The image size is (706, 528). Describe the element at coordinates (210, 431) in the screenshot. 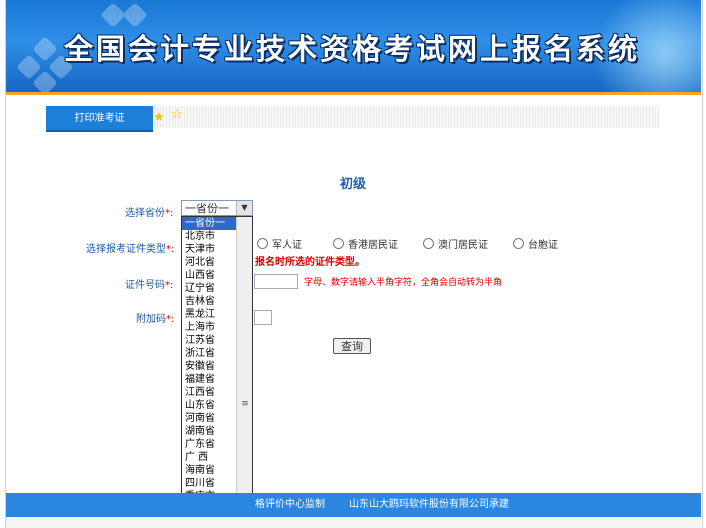

I see `province-option: 湖南省` at that location.